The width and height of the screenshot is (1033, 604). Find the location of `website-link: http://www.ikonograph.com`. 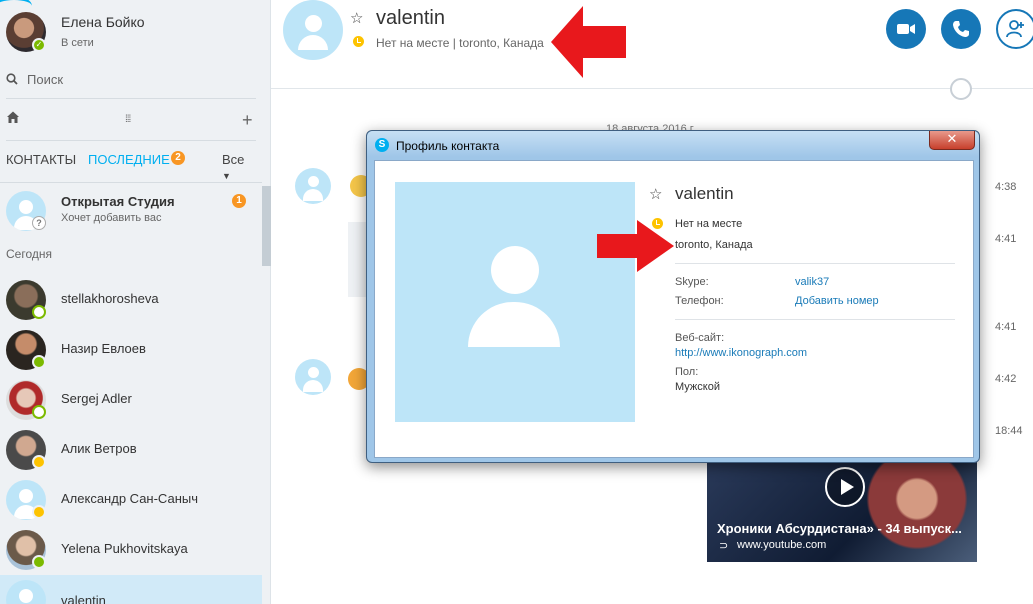

website-link: http://www.ikonograph.com is located at coordinates (741, 353).